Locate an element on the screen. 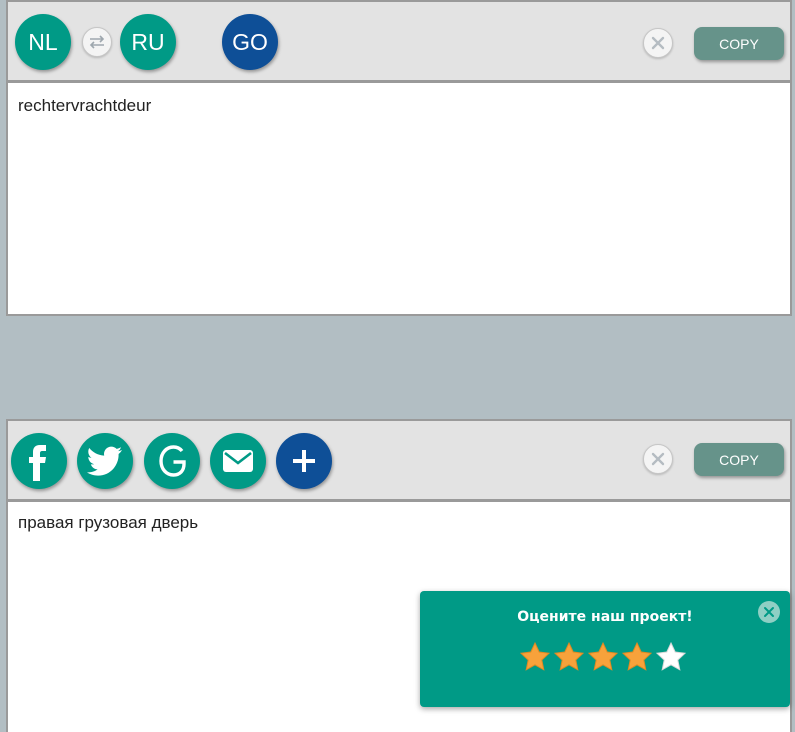  target-language-button: RU is located at coordinates (148, 42).